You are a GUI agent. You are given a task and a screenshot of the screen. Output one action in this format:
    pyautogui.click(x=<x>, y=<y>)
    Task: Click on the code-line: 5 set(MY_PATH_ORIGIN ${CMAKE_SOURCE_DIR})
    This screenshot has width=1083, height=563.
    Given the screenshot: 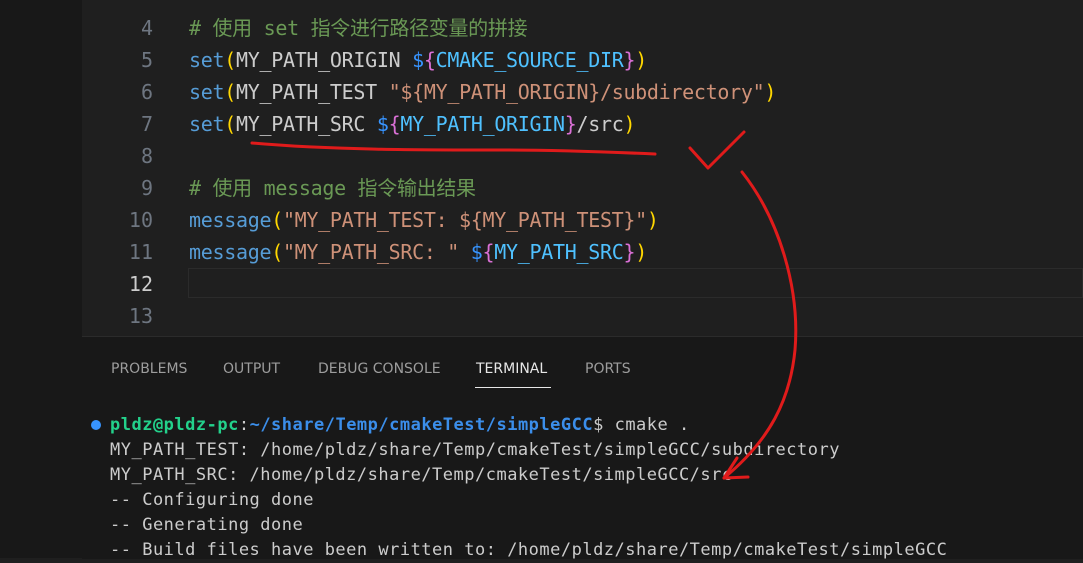 What is the action you would take?
    pyautogui.click(x=582, y=60)
    